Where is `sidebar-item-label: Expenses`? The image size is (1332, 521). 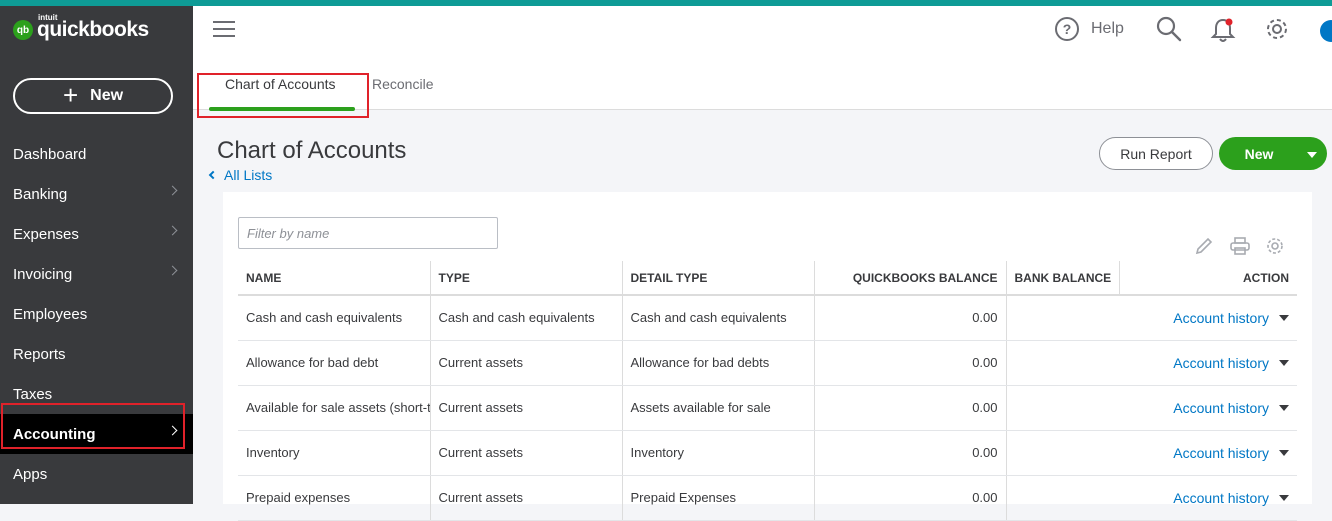 sidebar-item-label: Expenses is located at coordinates (46, 234).